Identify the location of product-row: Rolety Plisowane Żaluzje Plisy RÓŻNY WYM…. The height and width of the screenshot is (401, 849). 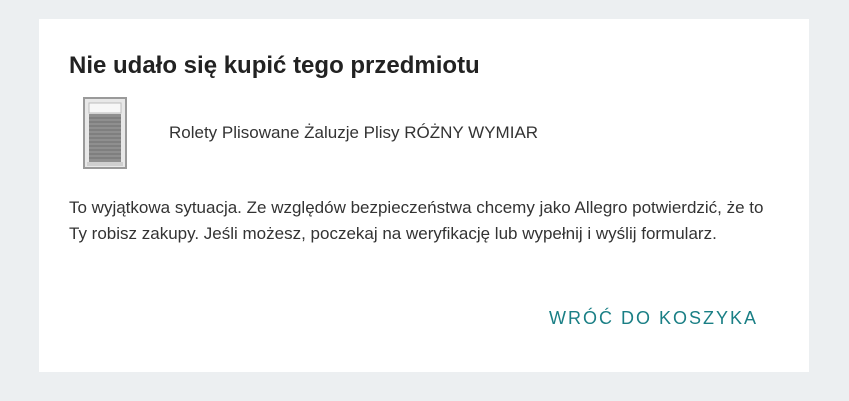
(303, 133).